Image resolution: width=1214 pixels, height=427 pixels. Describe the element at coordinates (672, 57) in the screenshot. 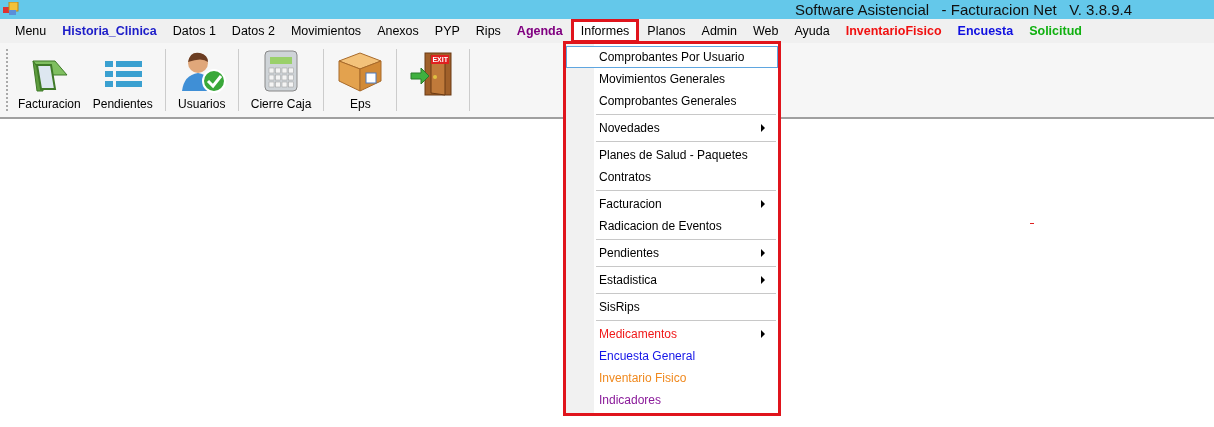

I see `menu-item: Comprobantes Por Usuario` at that location.